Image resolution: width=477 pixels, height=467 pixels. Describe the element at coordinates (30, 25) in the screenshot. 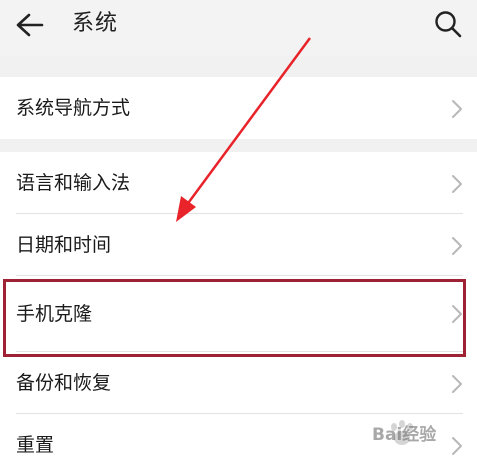

I see `back-arrow-icon` at that location.